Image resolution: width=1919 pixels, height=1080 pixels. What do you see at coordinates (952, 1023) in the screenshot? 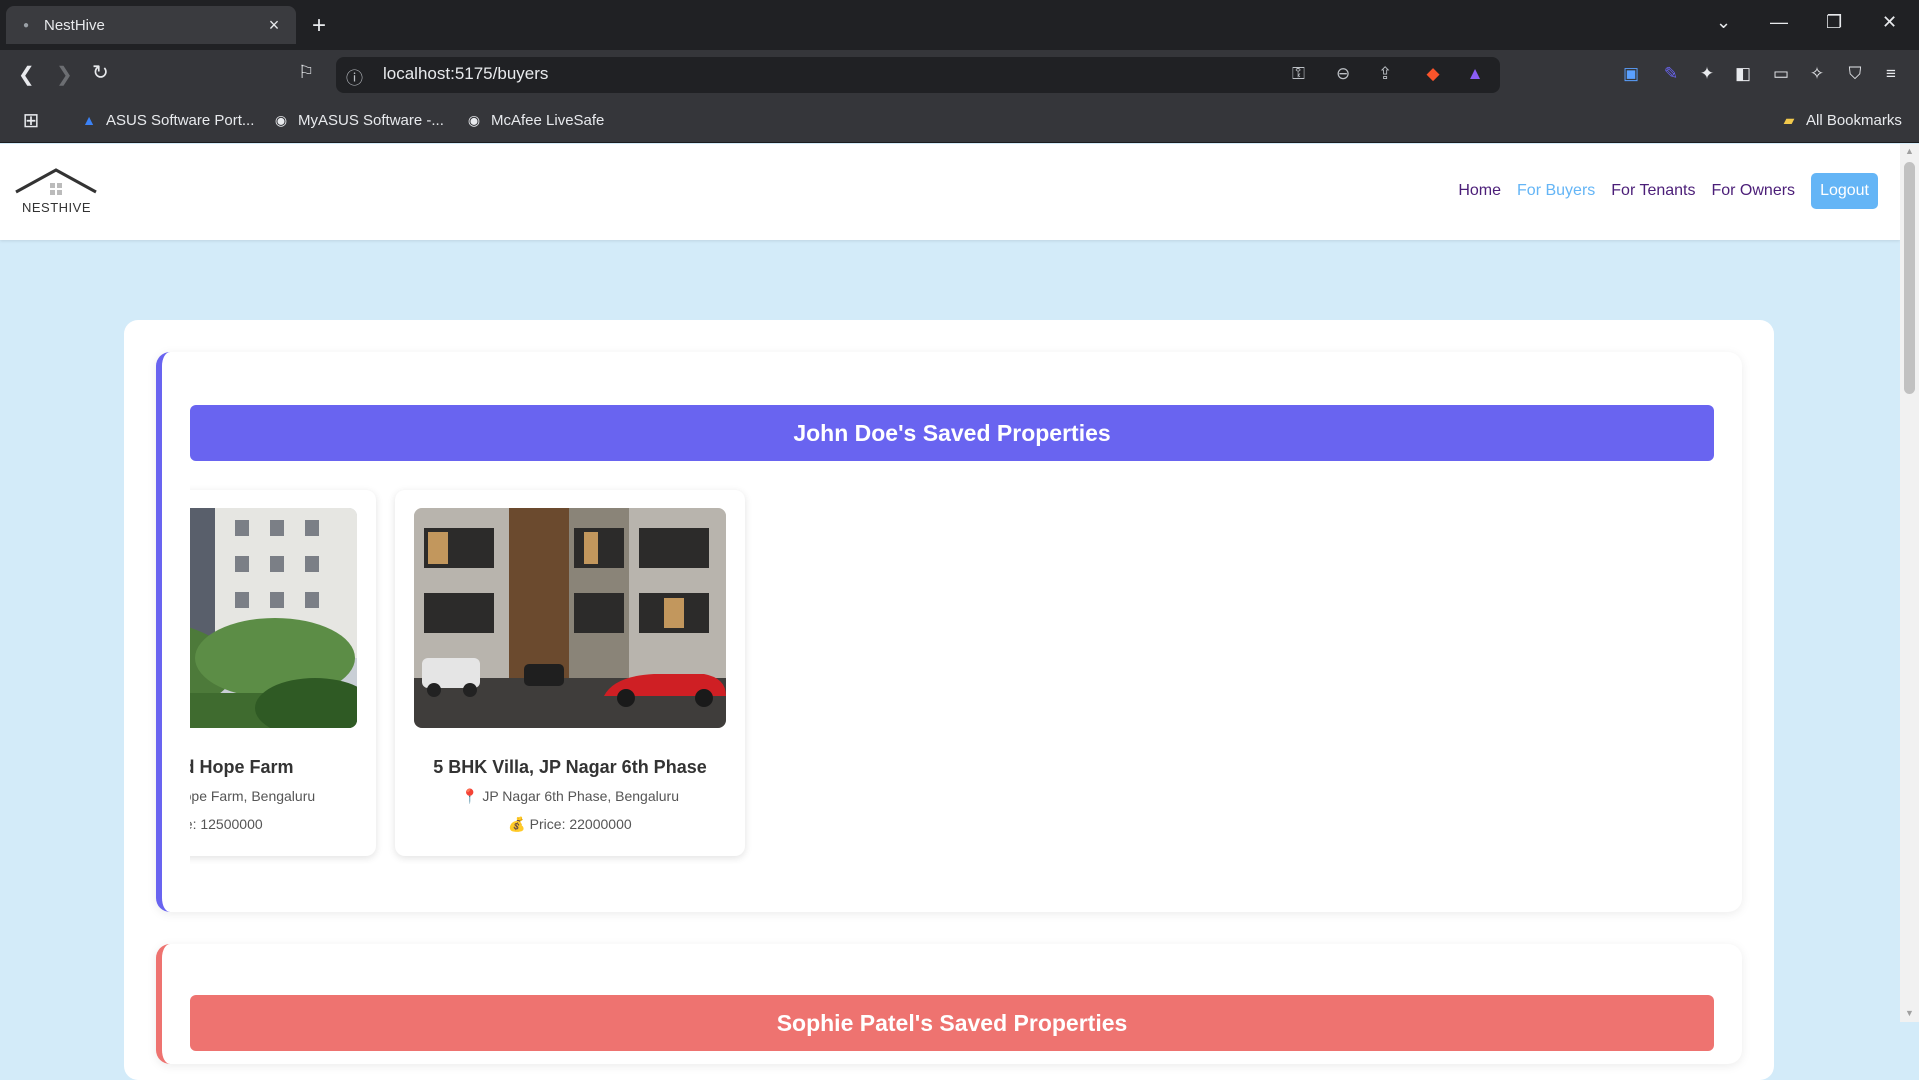
I see `saved-group-header: Sophie Patel's Saved Properties` at bounding box center [952, 1023].